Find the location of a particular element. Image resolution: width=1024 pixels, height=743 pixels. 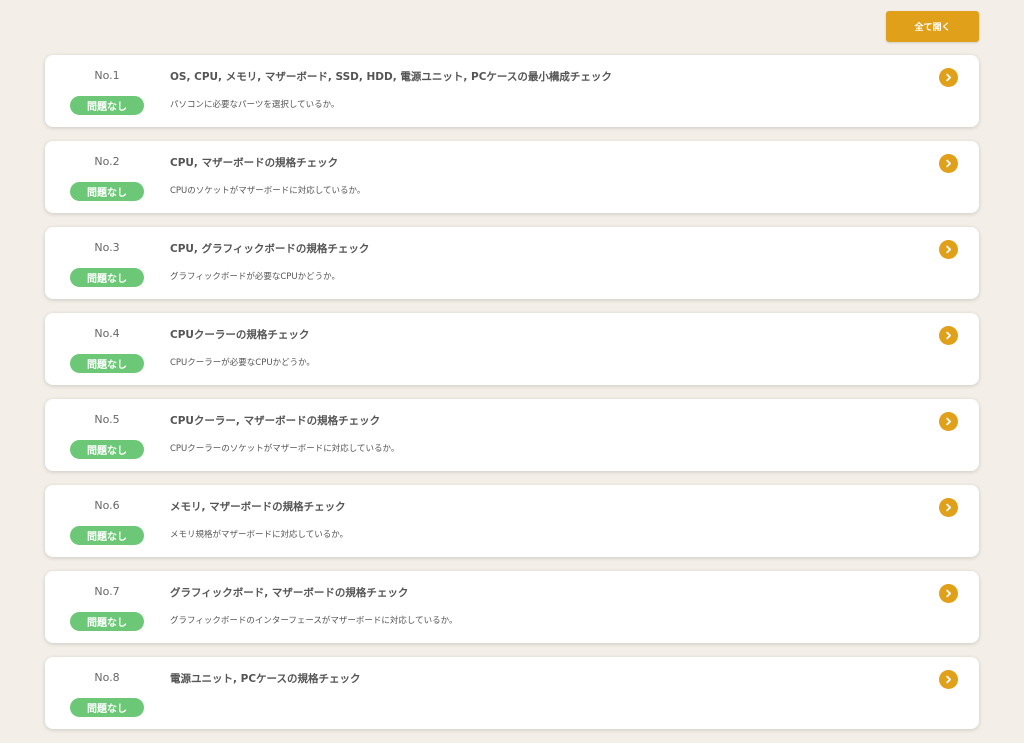

check-title: CPUクーラー, マザーボードの規格チェック is located at coordinates (275, 421).